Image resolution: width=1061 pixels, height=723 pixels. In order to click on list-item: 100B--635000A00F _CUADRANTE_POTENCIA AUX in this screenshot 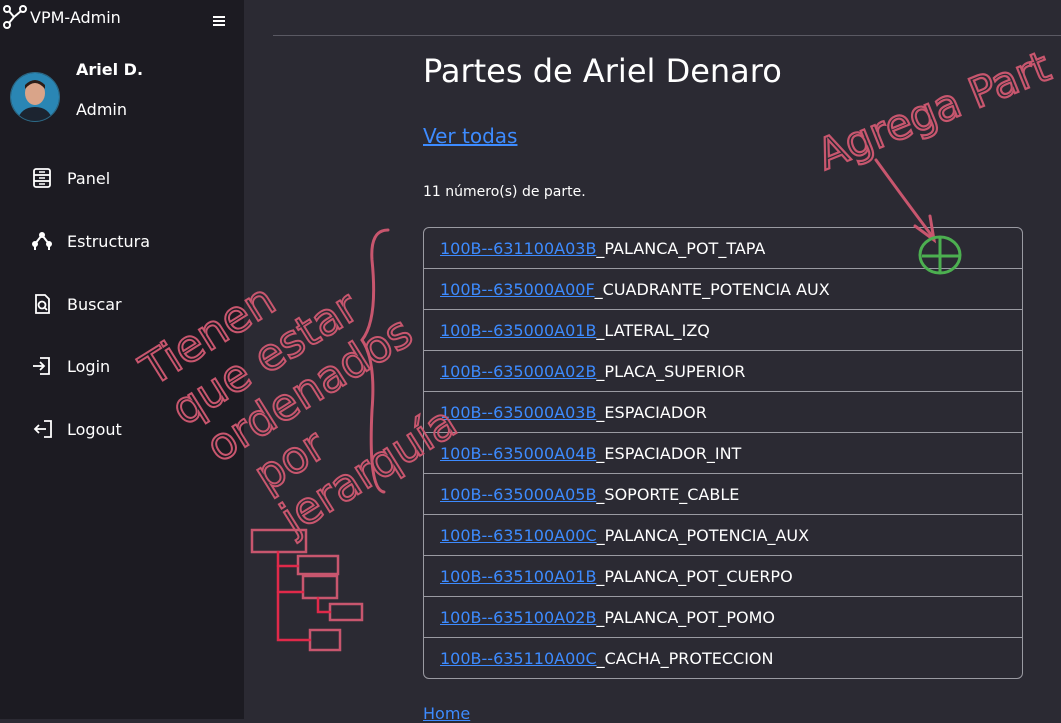, I will do `click(723, 289)`.